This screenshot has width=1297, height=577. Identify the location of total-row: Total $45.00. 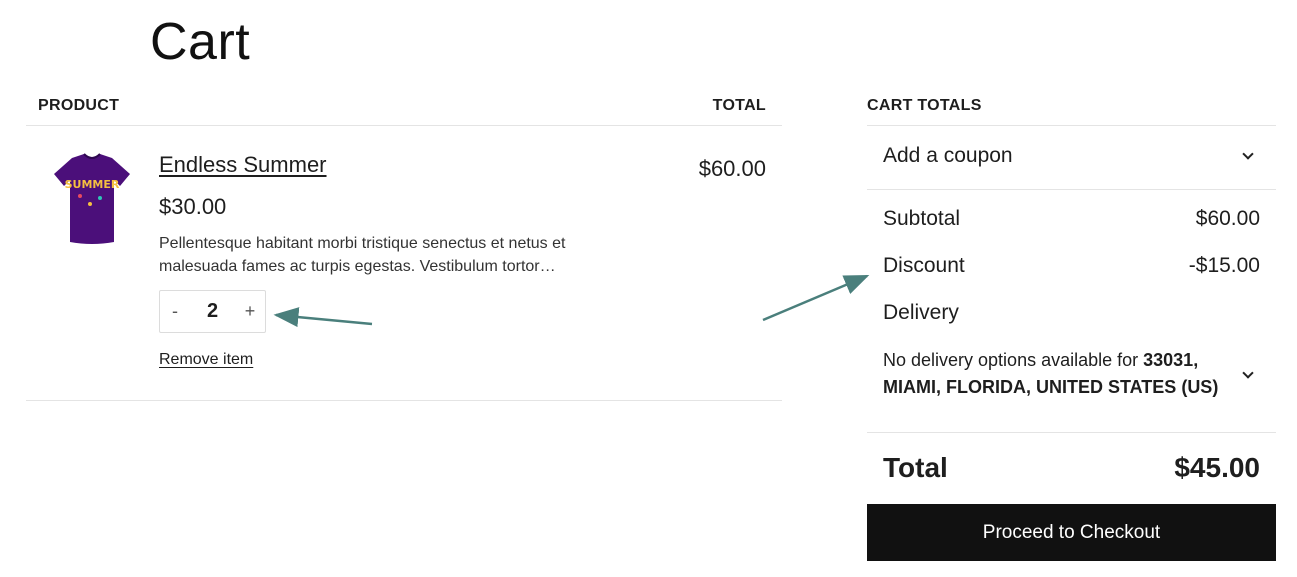
(1071, 468).